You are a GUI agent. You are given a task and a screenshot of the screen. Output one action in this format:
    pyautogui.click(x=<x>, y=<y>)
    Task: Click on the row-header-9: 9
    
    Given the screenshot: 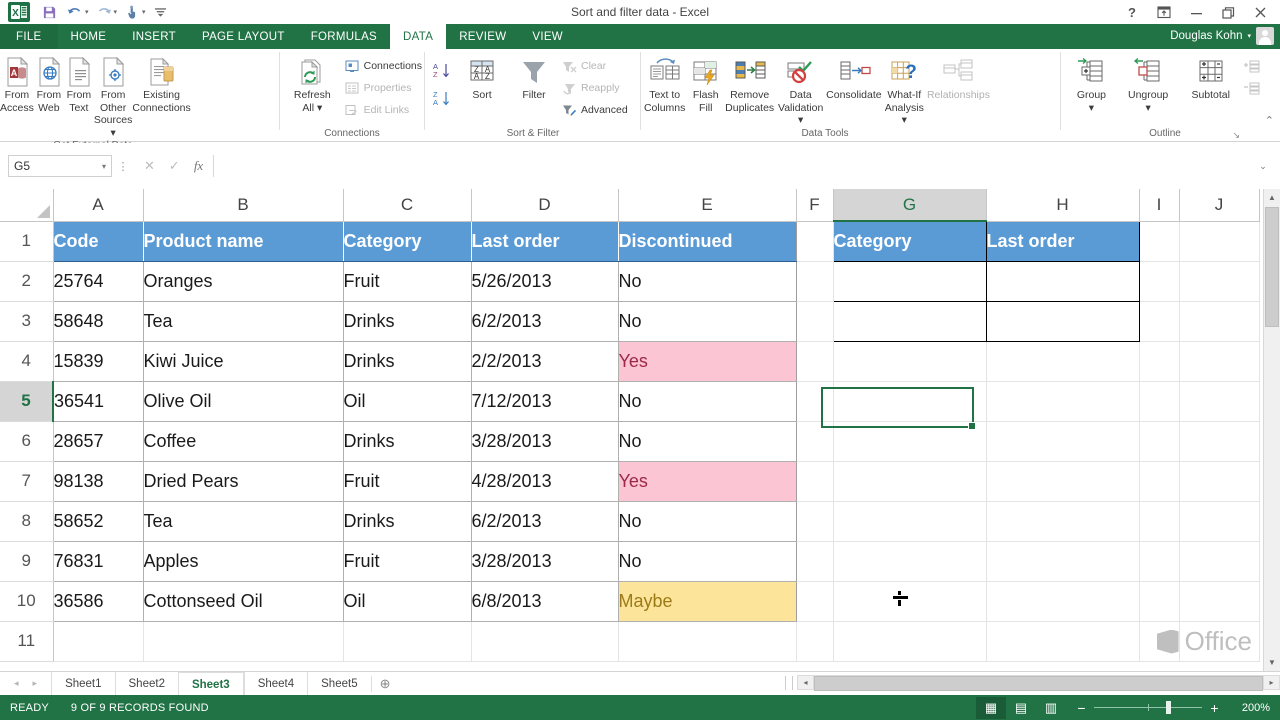 What is the action you would take?
    pyautogui.click(x=27, y=561)
    